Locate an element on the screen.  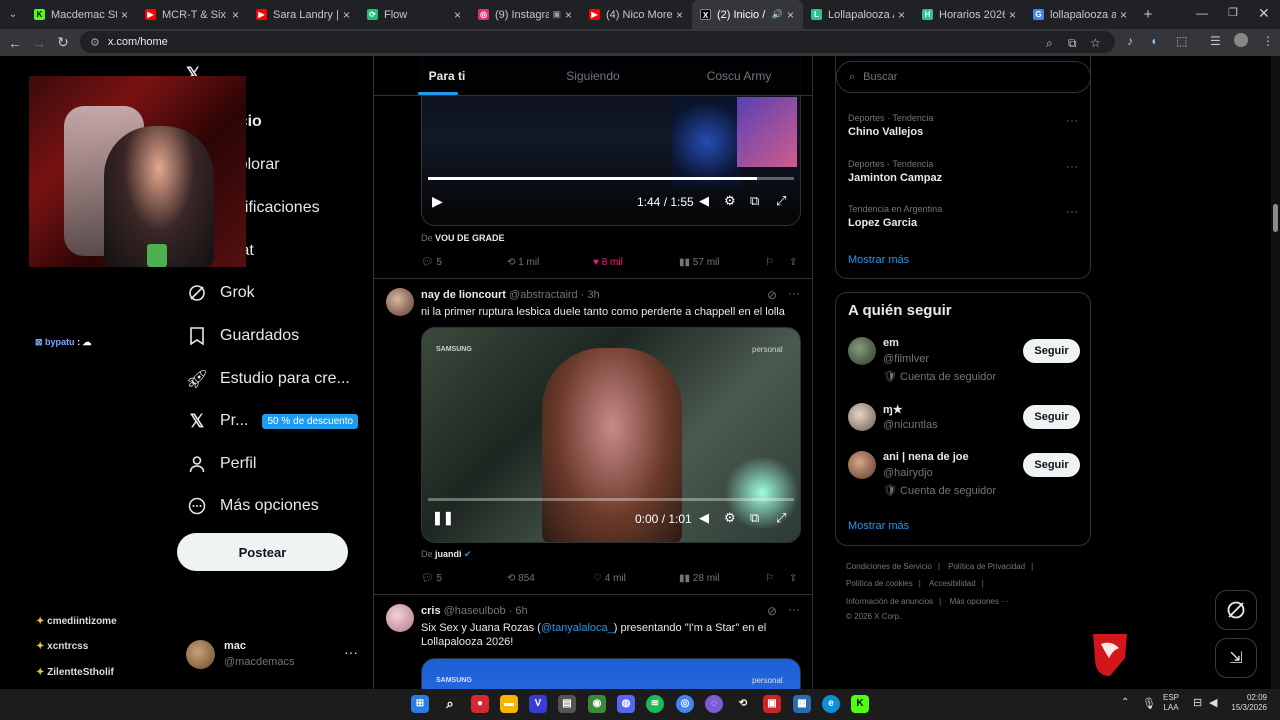
start-icon: ⊞ is located at coordinates (420, 704).